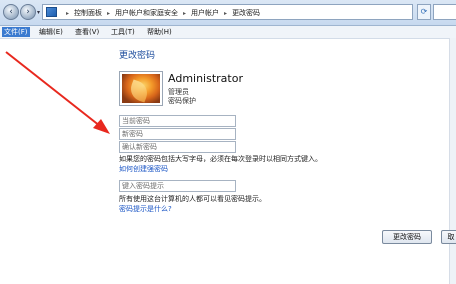  What do you see at coordinates (192, 199) in the screenshot?
I see `hint-note: 所有使用这台计算机的人都可以看见密码提示。` at bounding box center [192, 199].